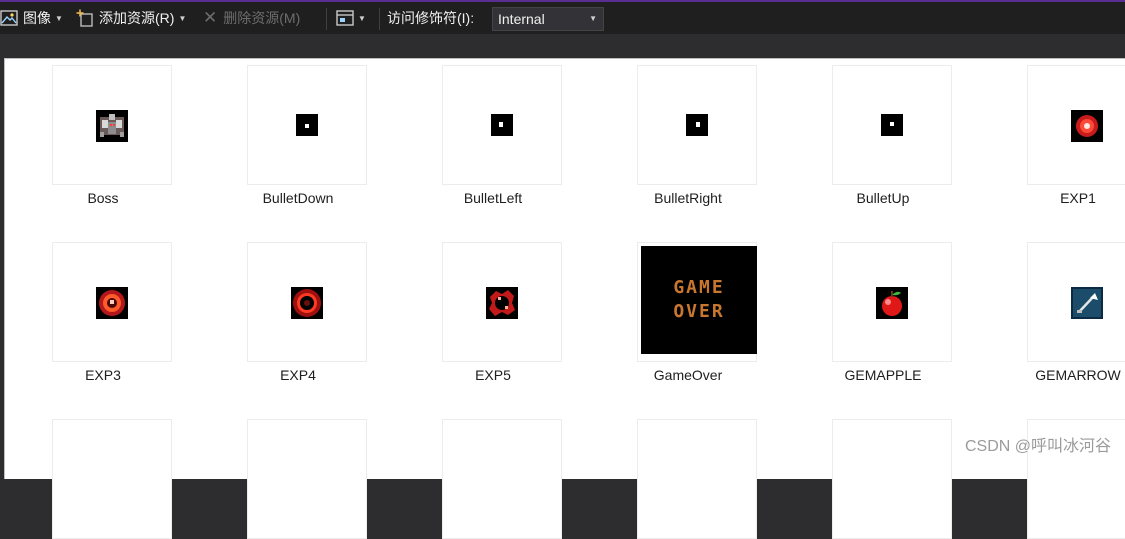  What do you see at coordinates (37, 18) in the screenshot?
I see `image-type-label: 图像` at bounding box center [37, 18].